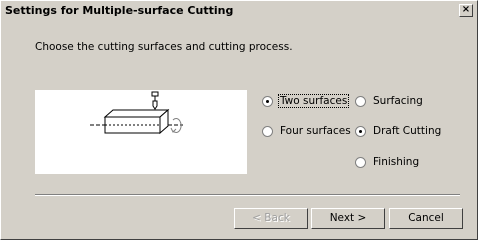 The image size is (478, 240). I want to click on radio-two-surfaces-label: Two surfaces, so click(313, 101).